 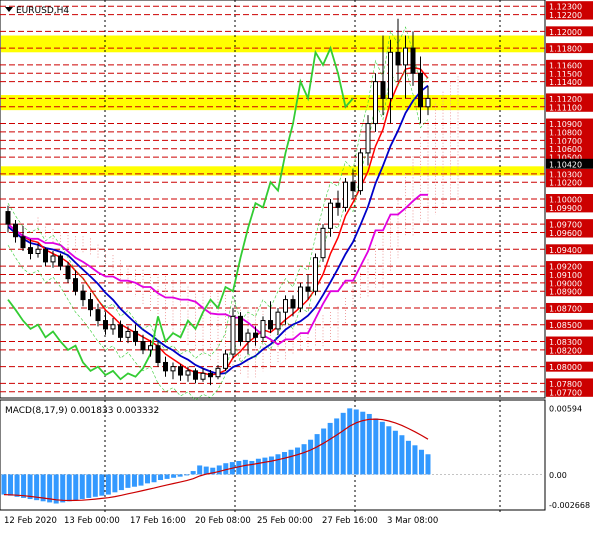 What do you see at coordinates (565, 164) in the screenshot?
I see `current-price-label: 1.10420` at bounding box center [565, 164].